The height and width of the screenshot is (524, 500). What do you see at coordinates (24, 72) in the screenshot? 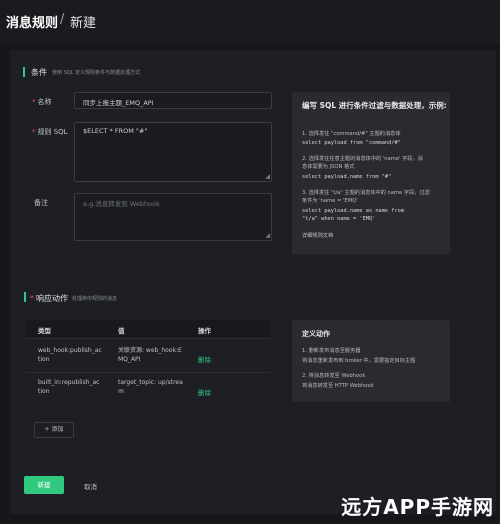
I see `conditions-section-marker` at bounding box center [24, 72].